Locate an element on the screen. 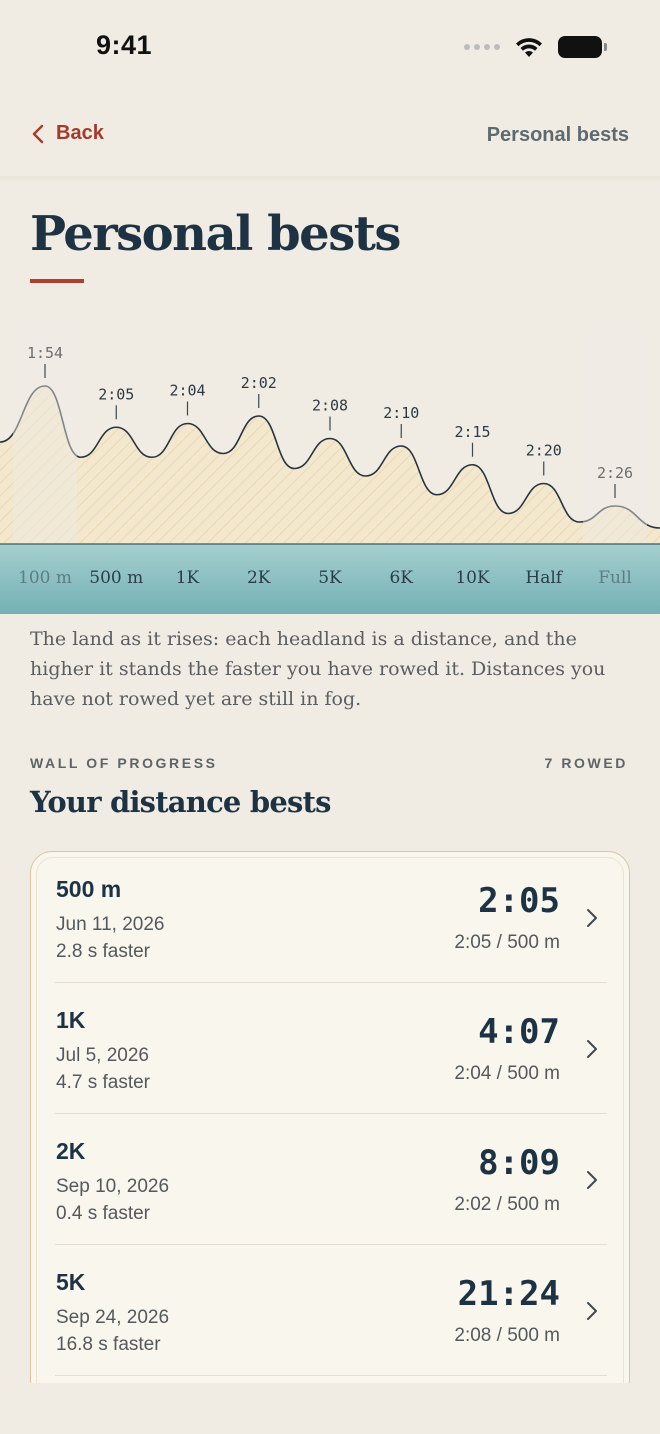  best-split: 2:08 / 500 m is located at coordinates (507, 1335).